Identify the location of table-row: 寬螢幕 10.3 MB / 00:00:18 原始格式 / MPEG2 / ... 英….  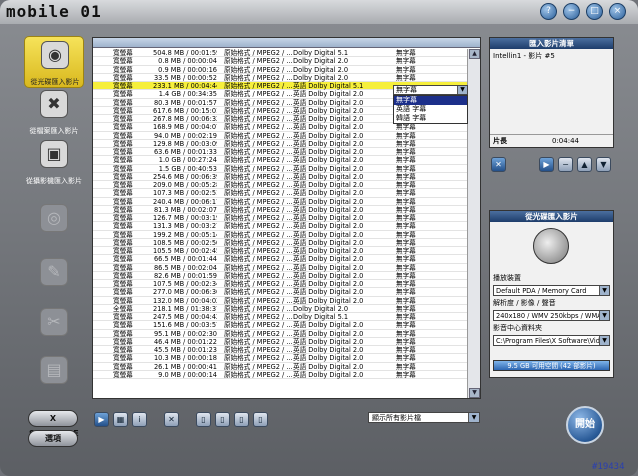
(280, 358).